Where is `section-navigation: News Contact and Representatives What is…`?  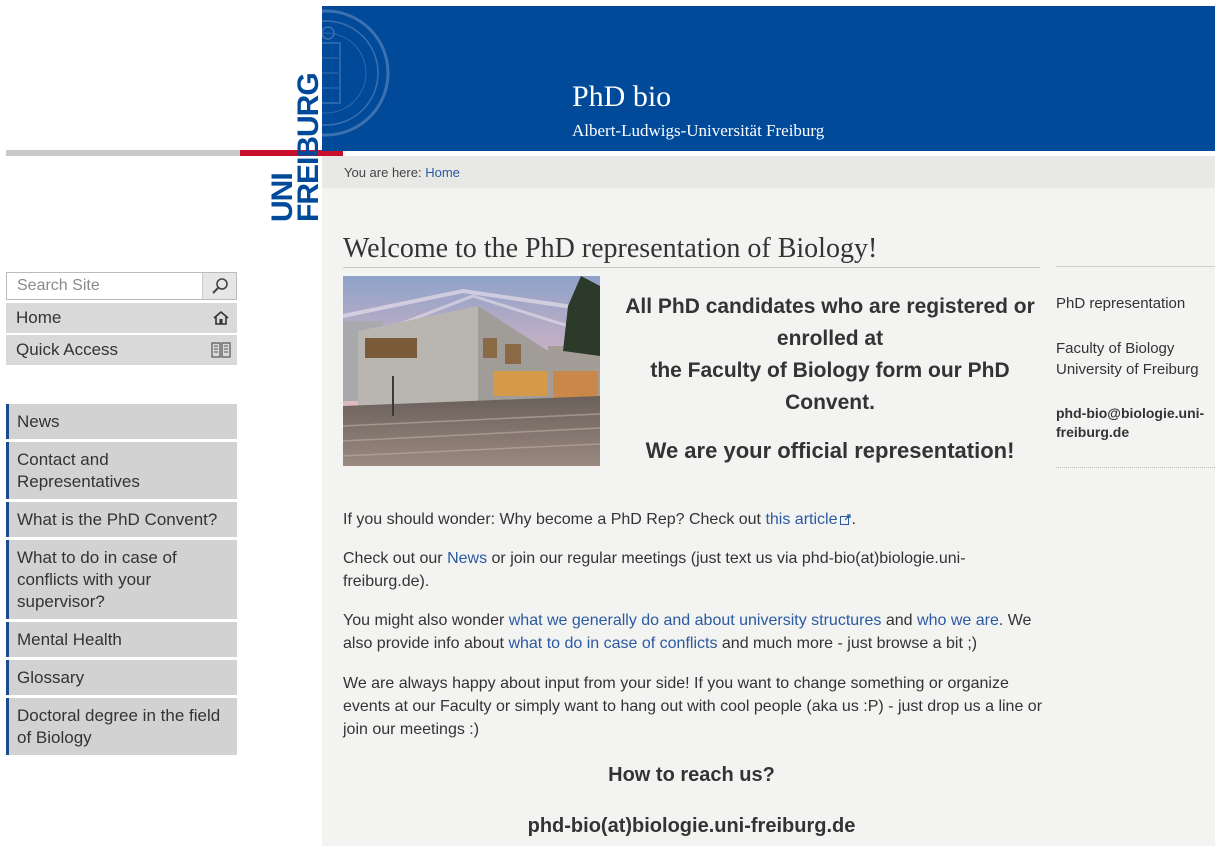
section-navigation: News Contact and Representatives What is… is located at coordinates (121, 581).